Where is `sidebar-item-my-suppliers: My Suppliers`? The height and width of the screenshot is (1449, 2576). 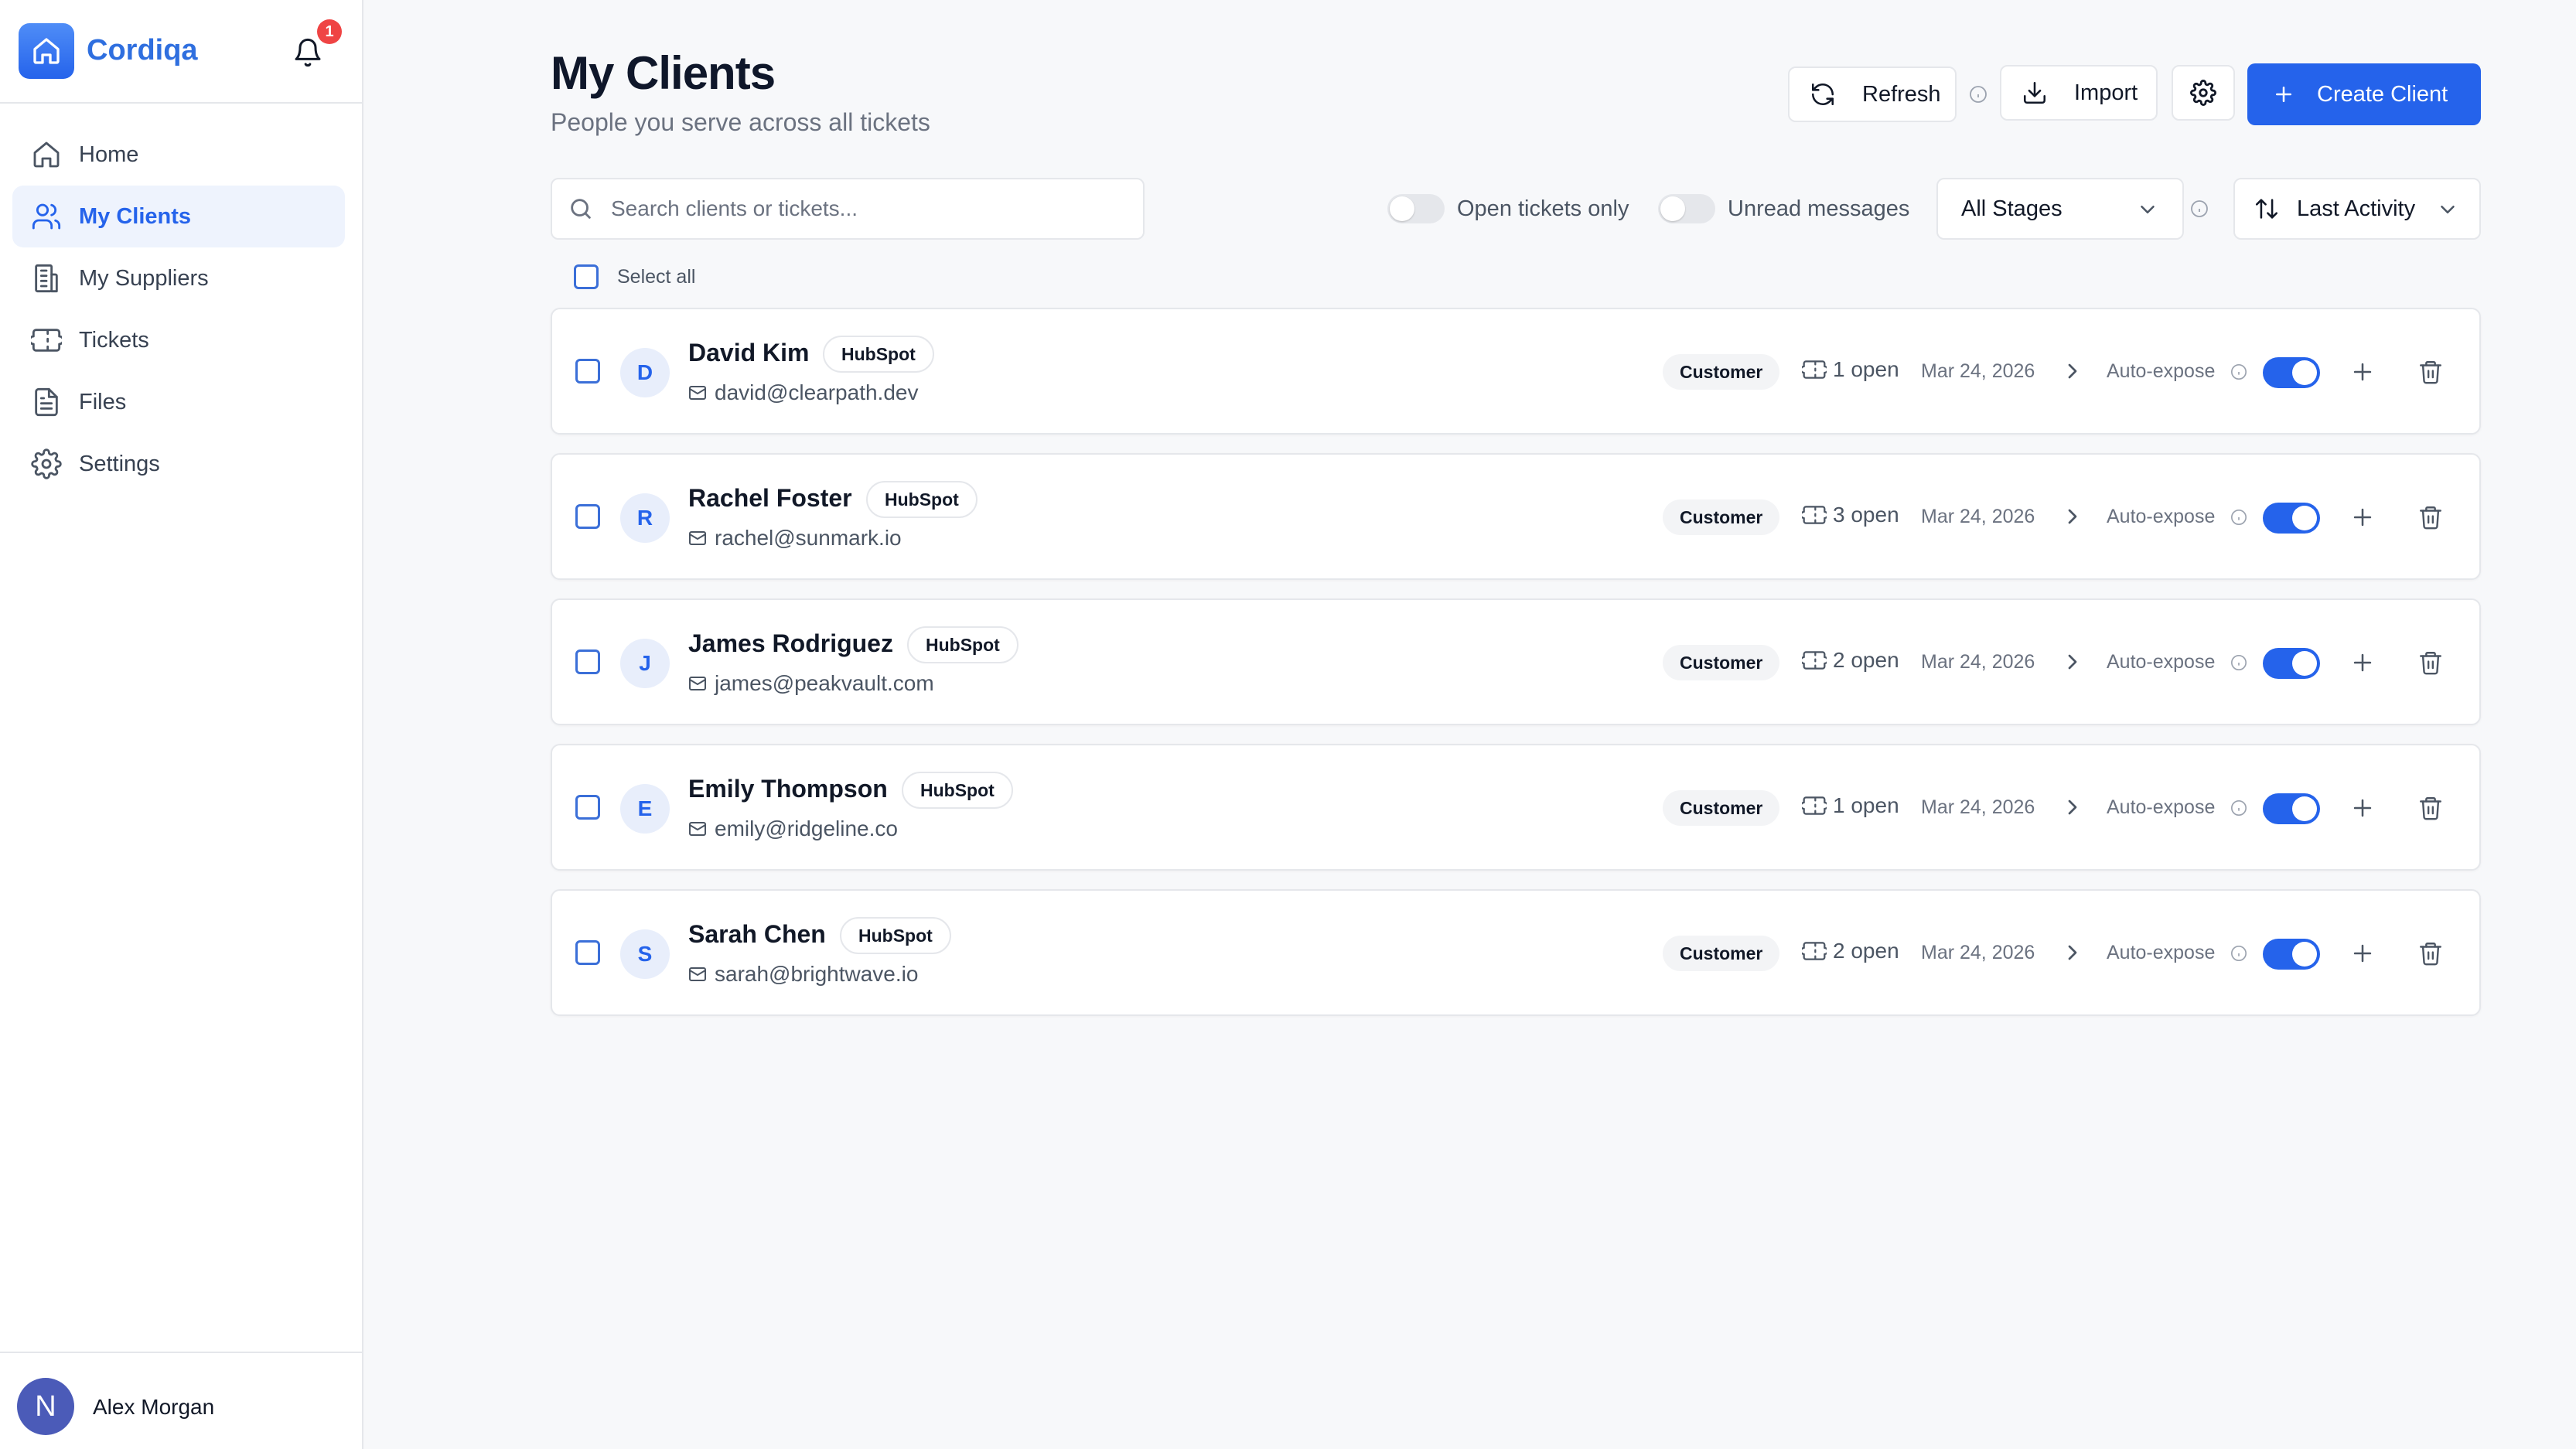
sidebar-item-my-suppliers: My Suppliers is located at coordinates (178, 278).